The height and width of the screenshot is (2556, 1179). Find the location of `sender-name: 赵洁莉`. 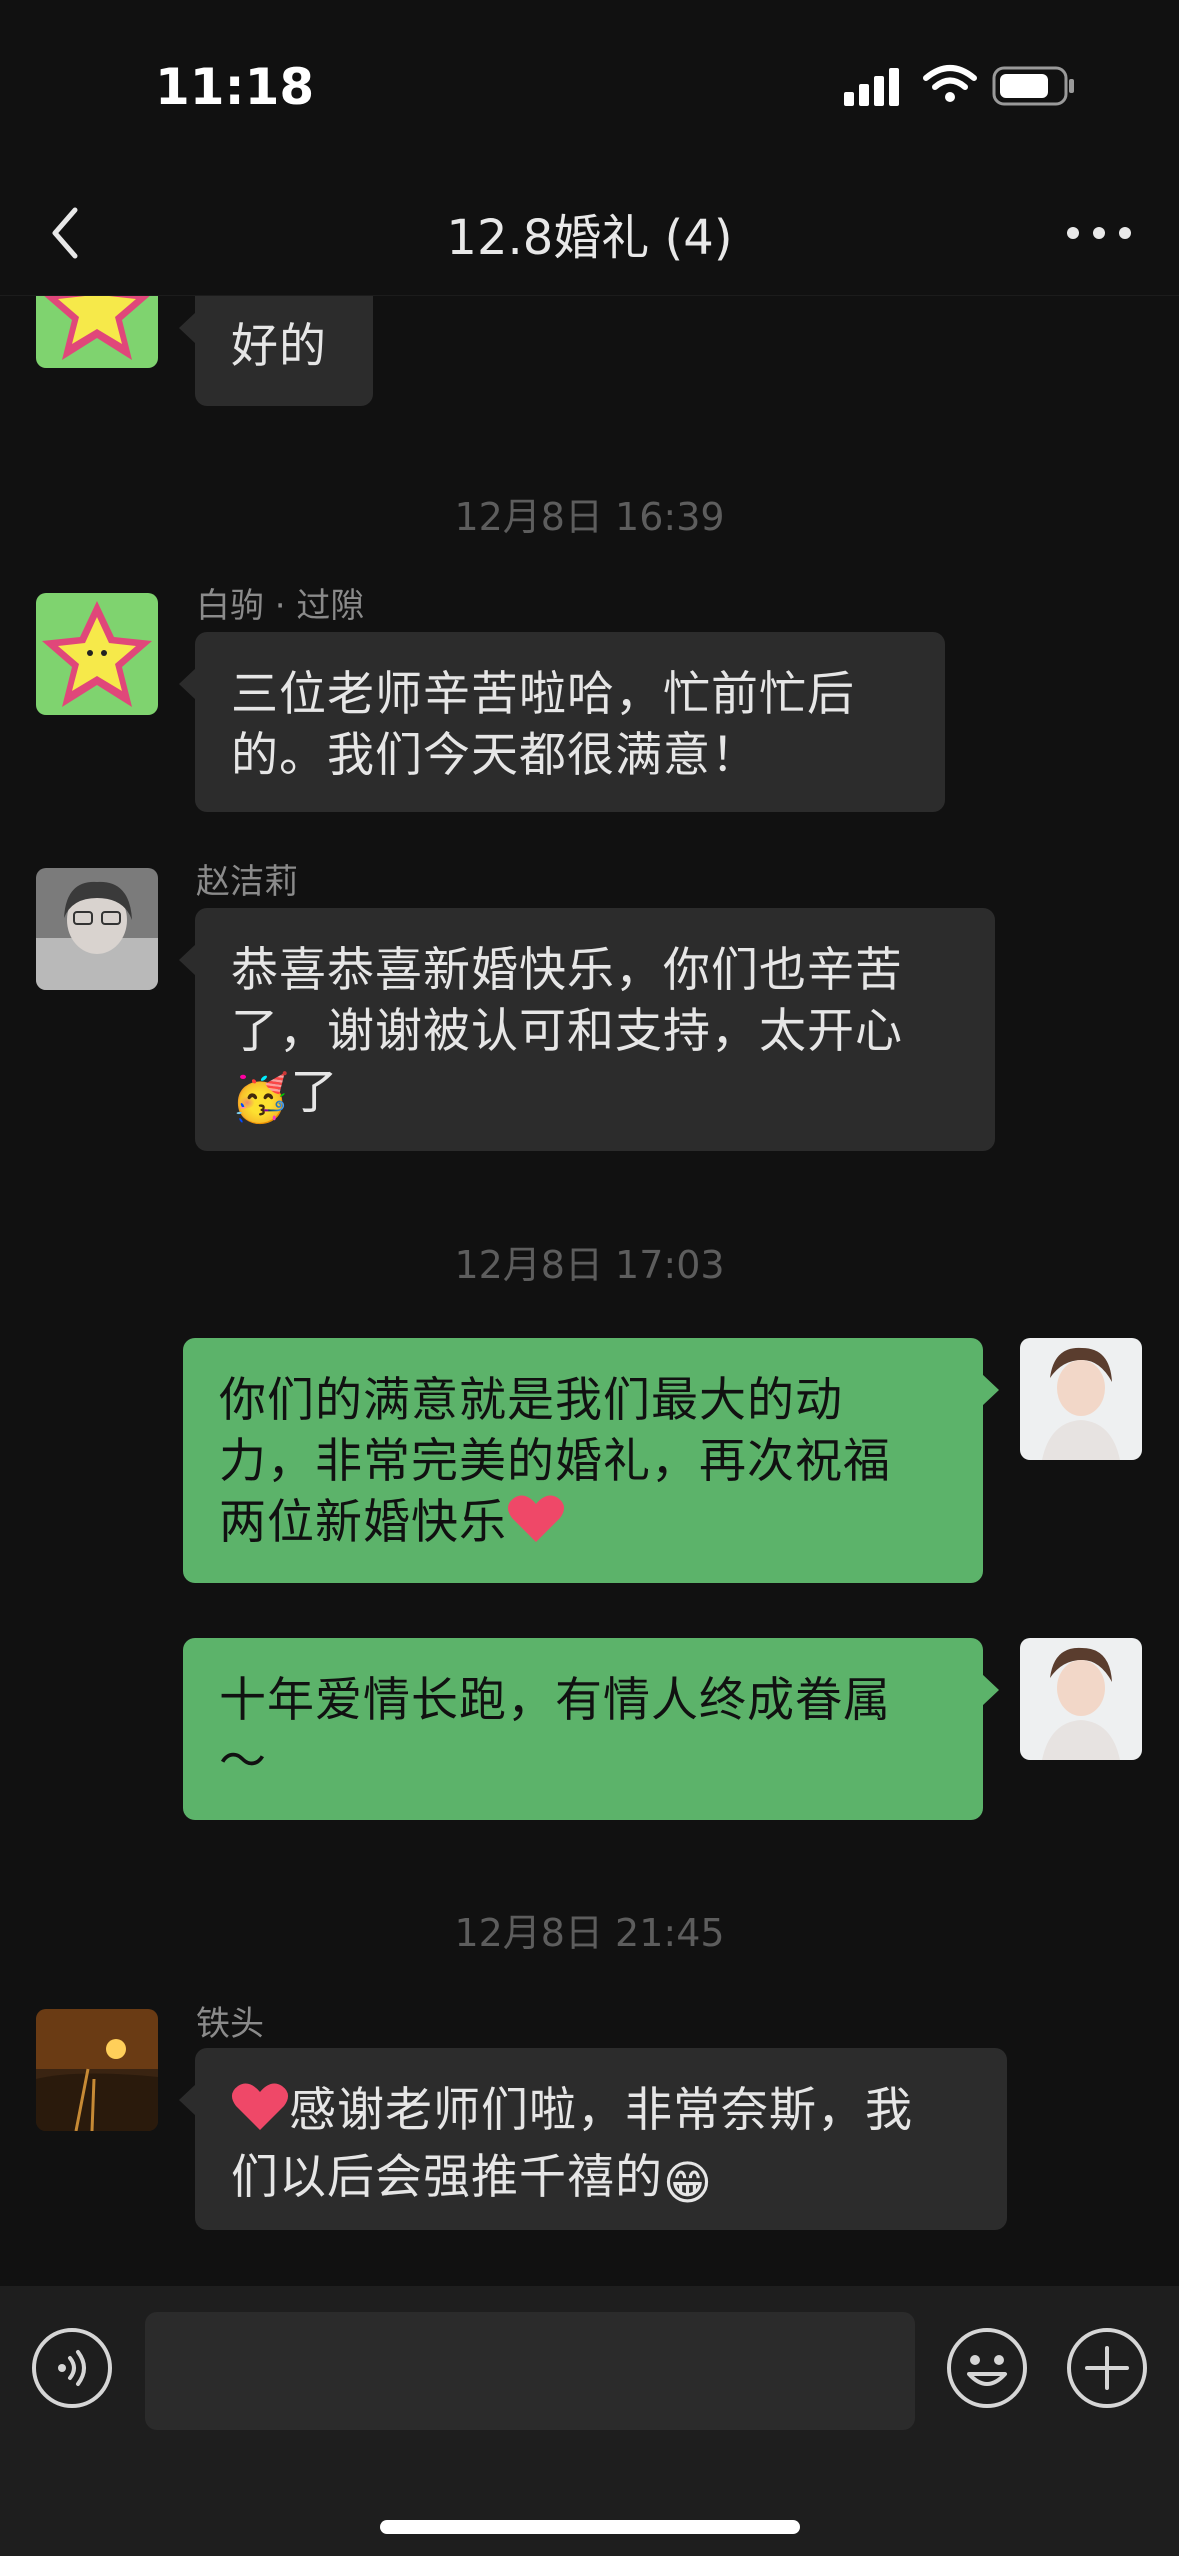

sender-name: 赵洁莉 is located at coordinates (247, 882).